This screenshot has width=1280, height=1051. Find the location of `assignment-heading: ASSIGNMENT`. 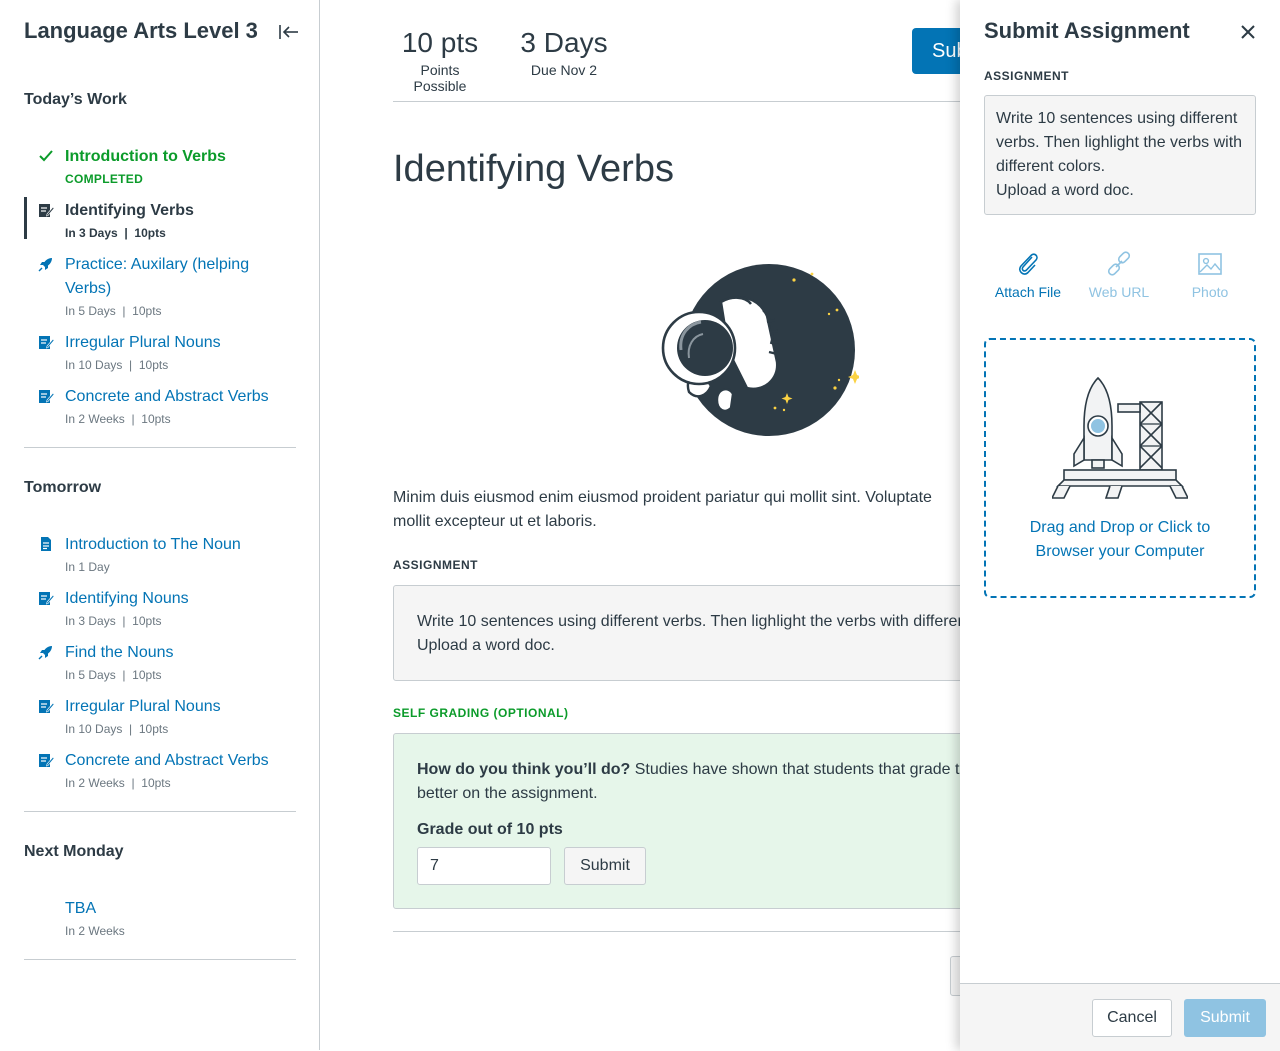

assignment-heading: ASSIGNMENT is located at coordinates (436, 565).